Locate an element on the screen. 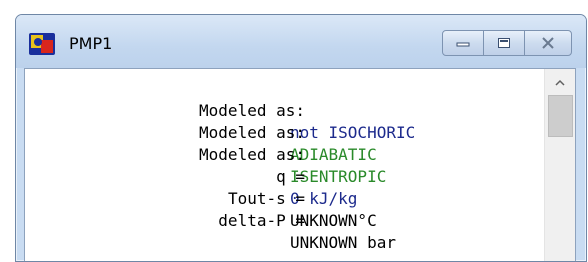 This screenshot has width=588, height=262. vertical-scrollbar is located at coordinates (559, 165).